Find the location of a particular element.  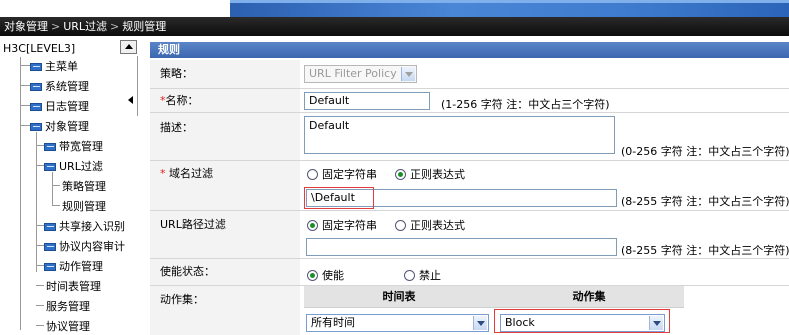

description-hint: (0-256 字符 注：中文占三个字符) is located at coordinates (705, 151).